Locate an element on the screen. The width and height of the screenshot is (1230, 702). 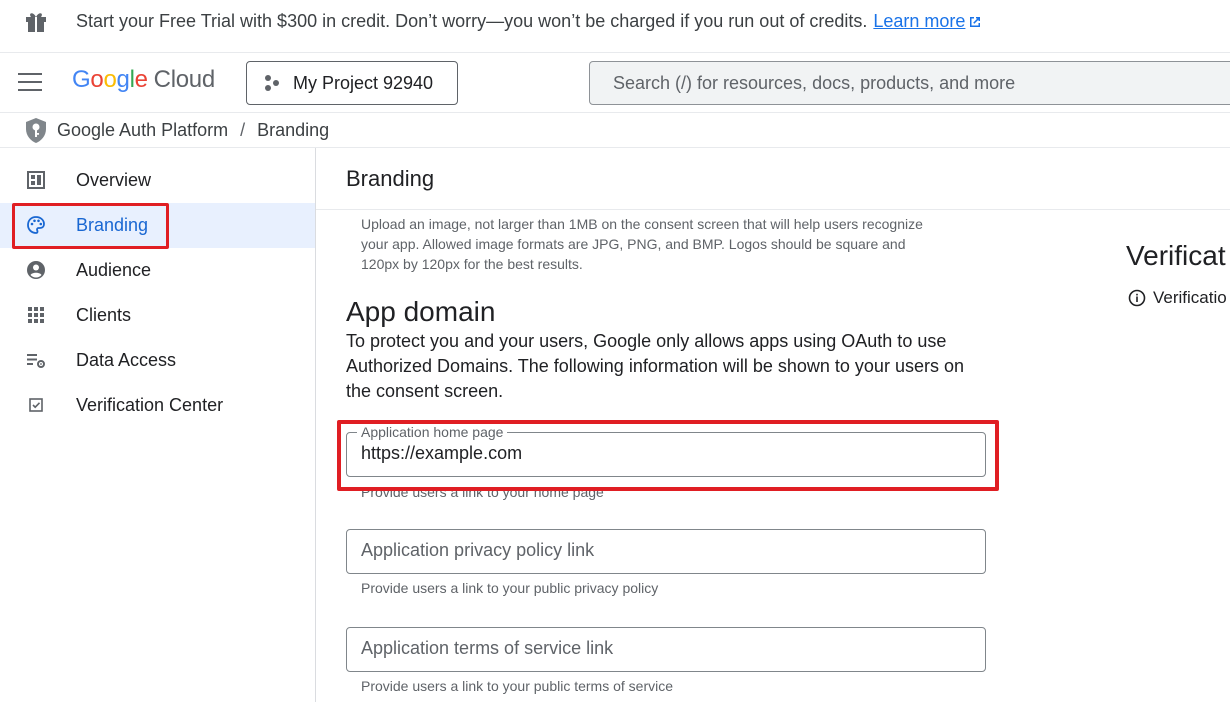
verification-info-text: Verificatio is located at coordinates (1190, 297).